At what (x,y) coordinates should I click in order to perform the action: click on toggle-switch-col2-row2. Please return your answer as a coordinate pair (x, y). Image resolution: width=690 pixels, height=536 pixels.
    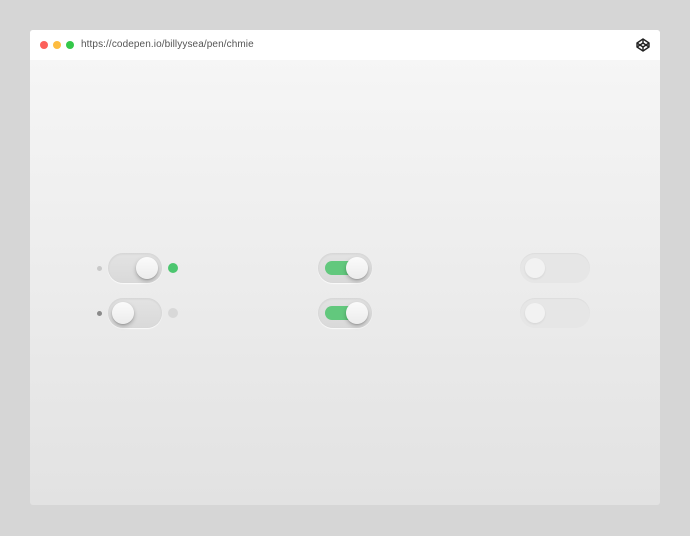
    Looking at the image, I should click on (345, 313).